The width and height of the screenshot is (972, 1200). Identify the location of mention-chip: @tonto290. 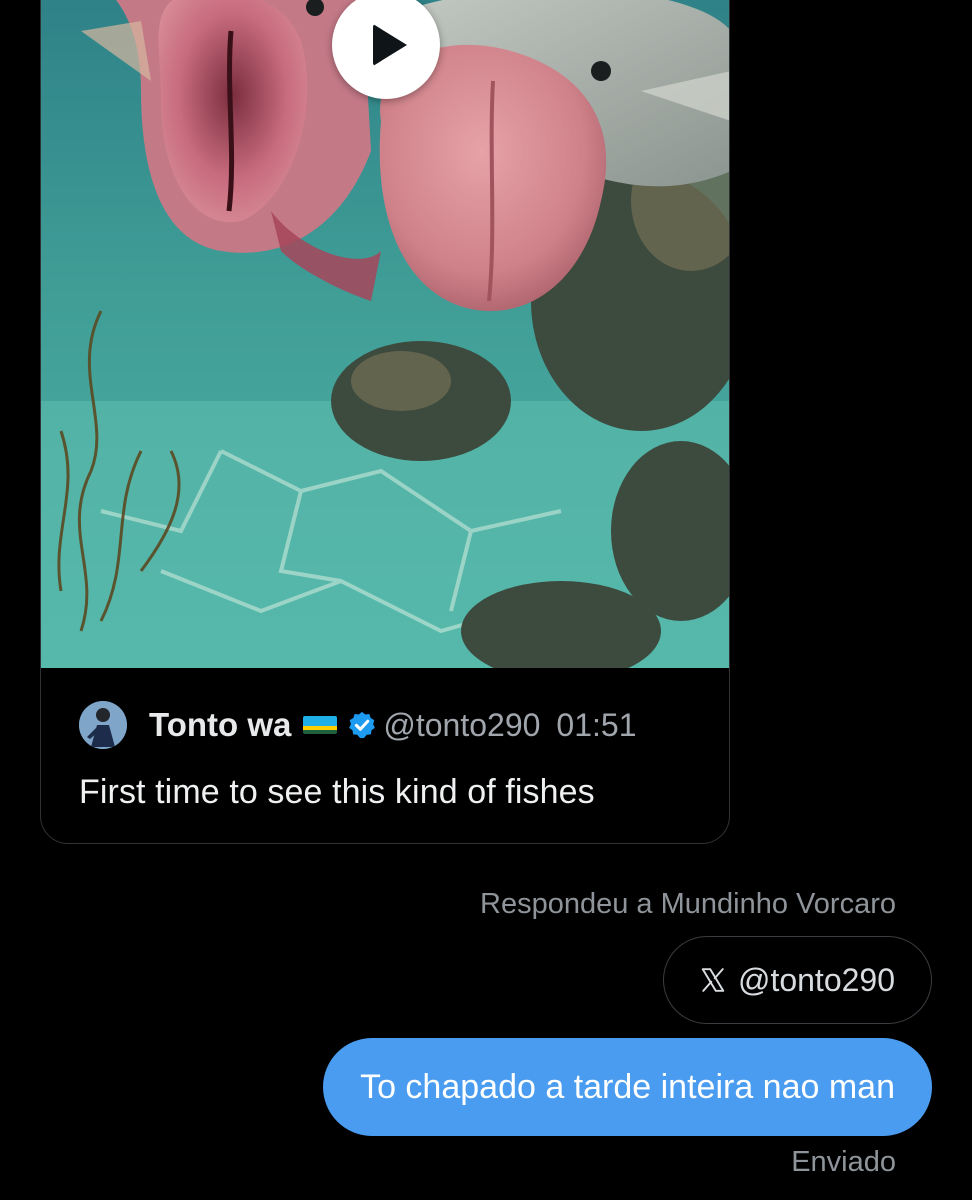
(797, 980).